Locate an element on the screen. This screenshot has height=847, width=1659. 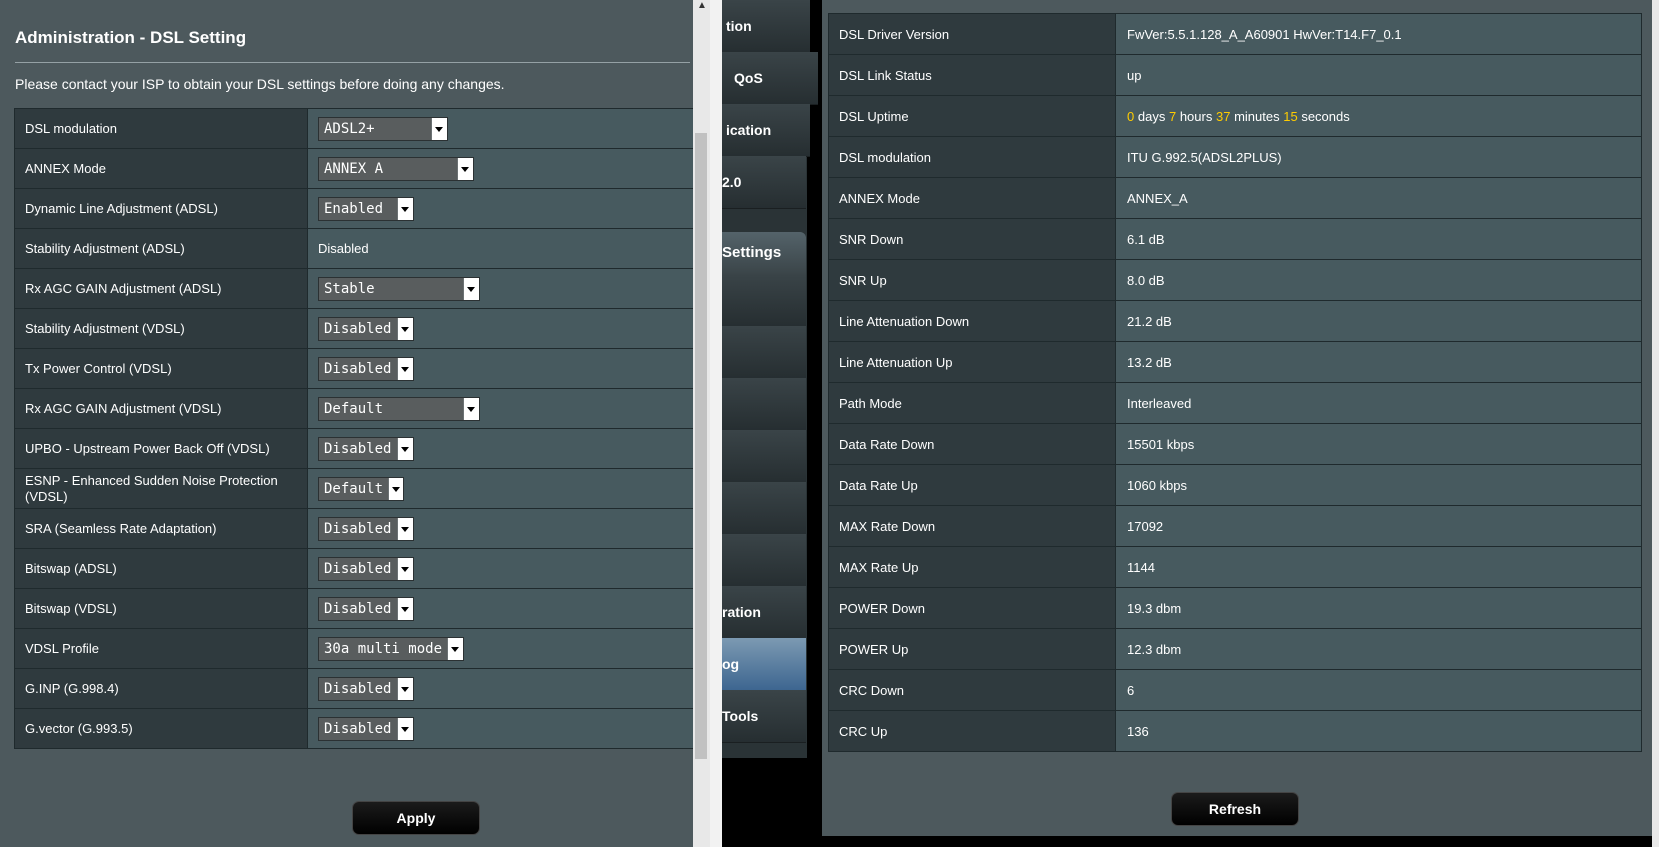
status-value: up is located at coordinates (1378, 75).